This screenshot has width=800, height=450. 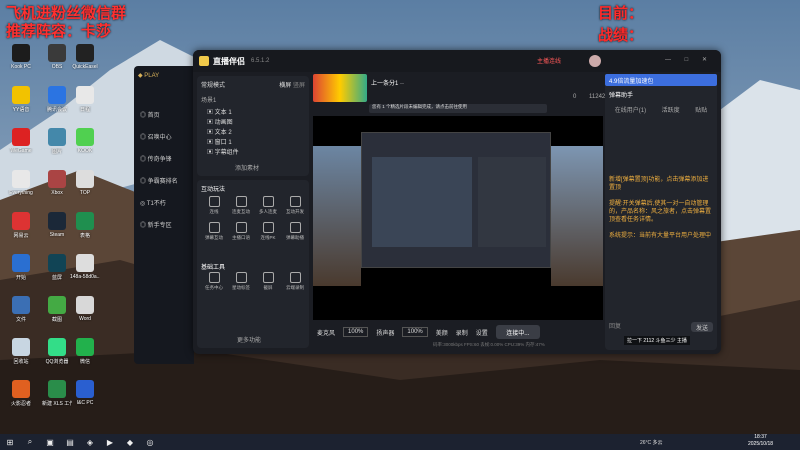 I want to click on notice-bar: 您有 1 个精选片段未编辑完成，请点击前往使用, so click(x=458, y=108).